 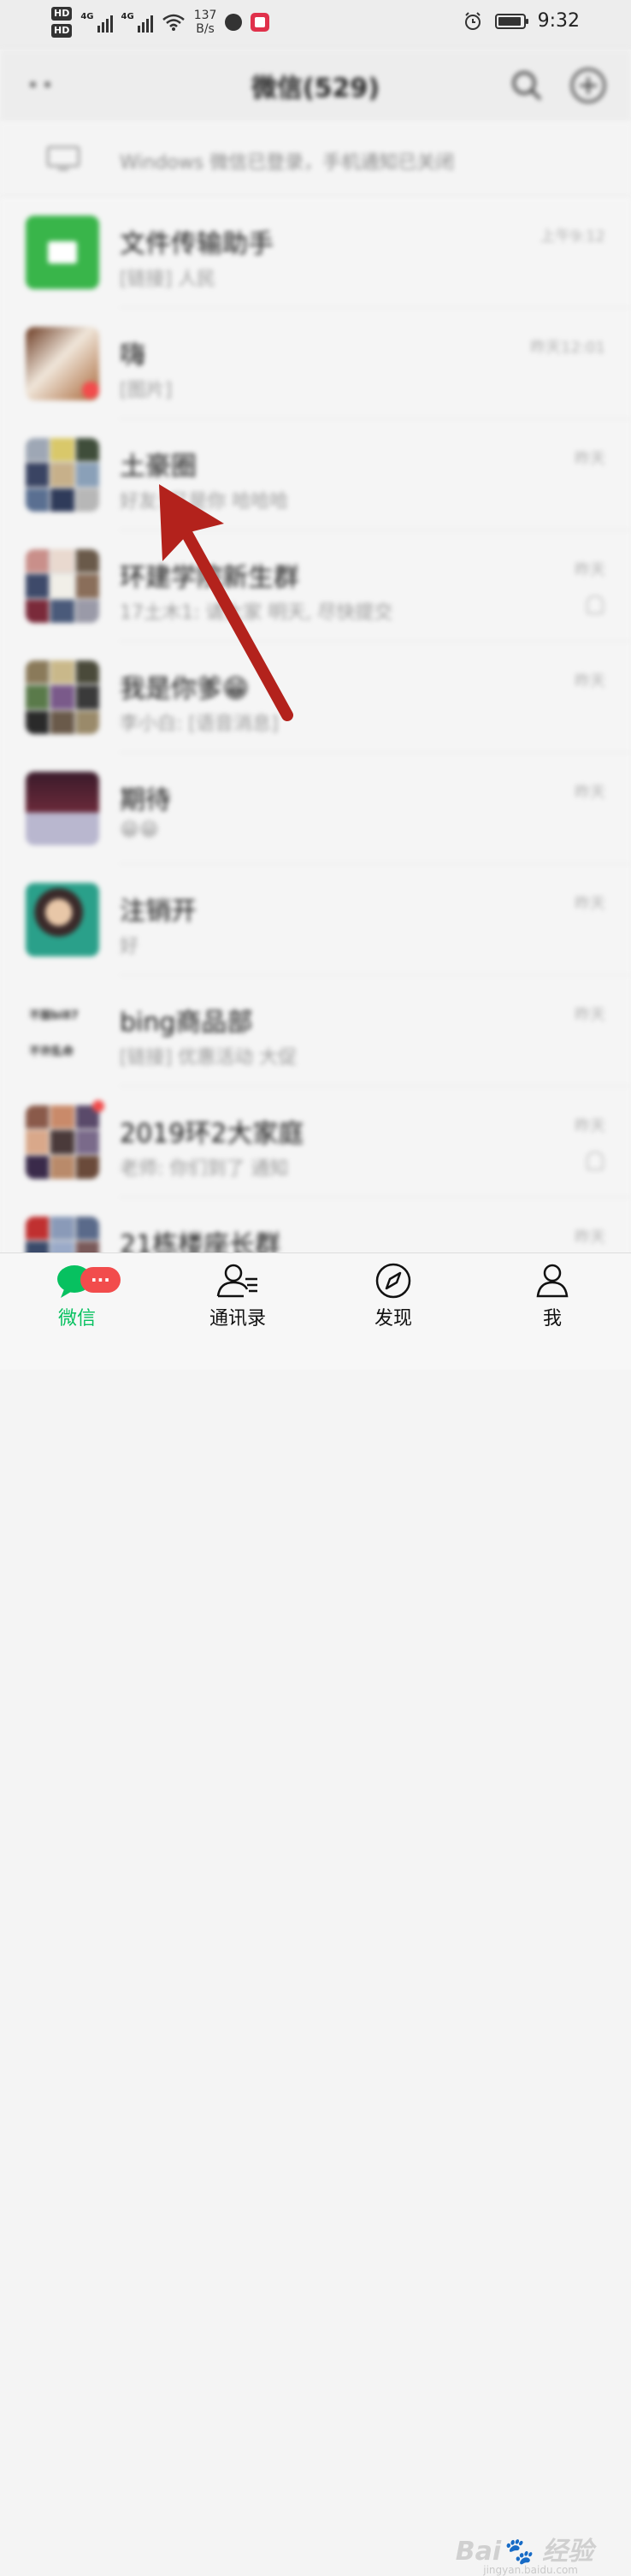 I want to click on chat-preview: 好, so click(x=130, y=946).